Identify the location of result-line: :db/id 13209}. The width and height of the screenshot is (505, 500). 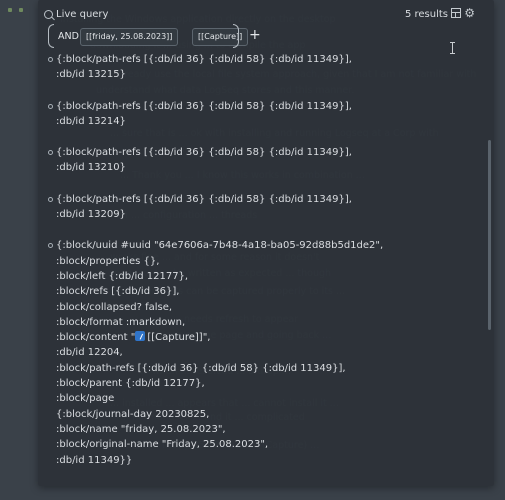
(91, 215).